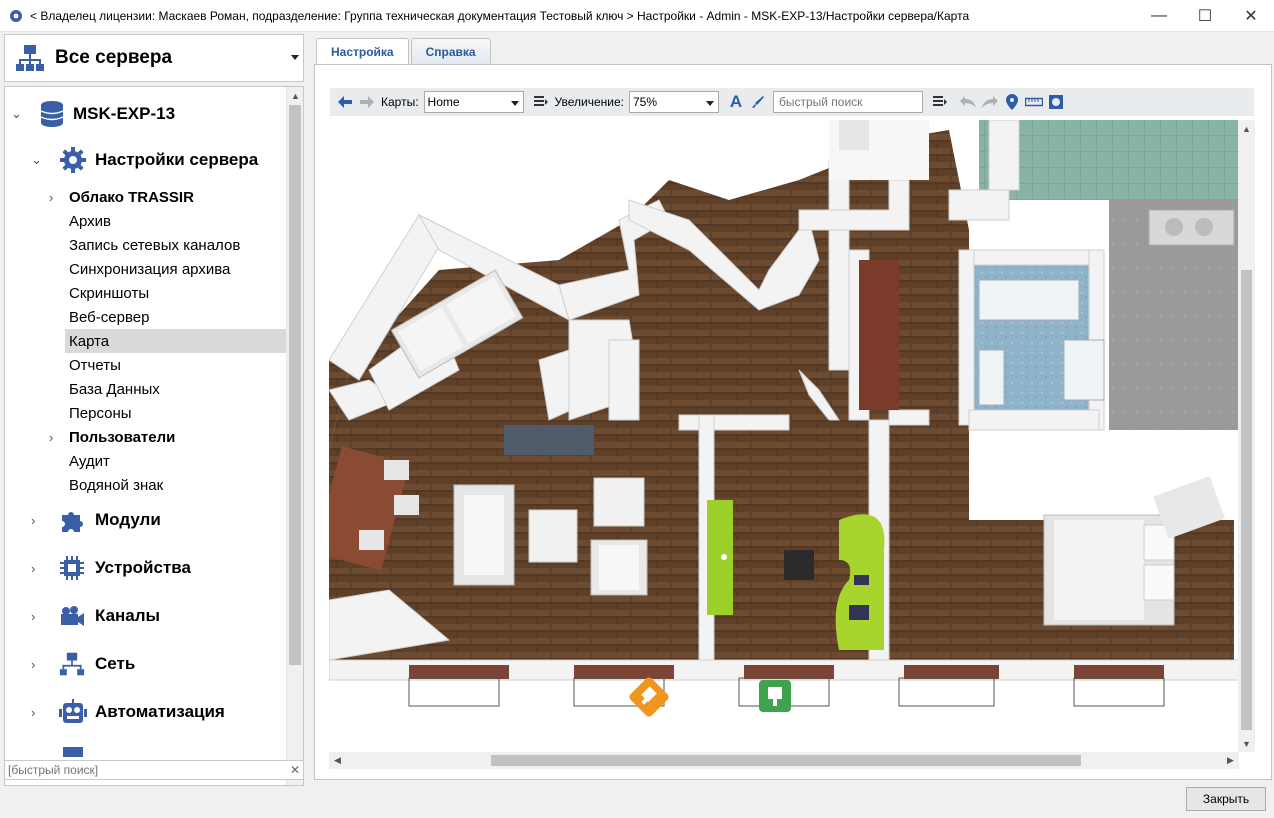 The width and height of the screenshot is (1274, 818). Describe the element at coordinates (116, 485) in the screenshot. I see `tree-item-label: Водяной знак` at that location.